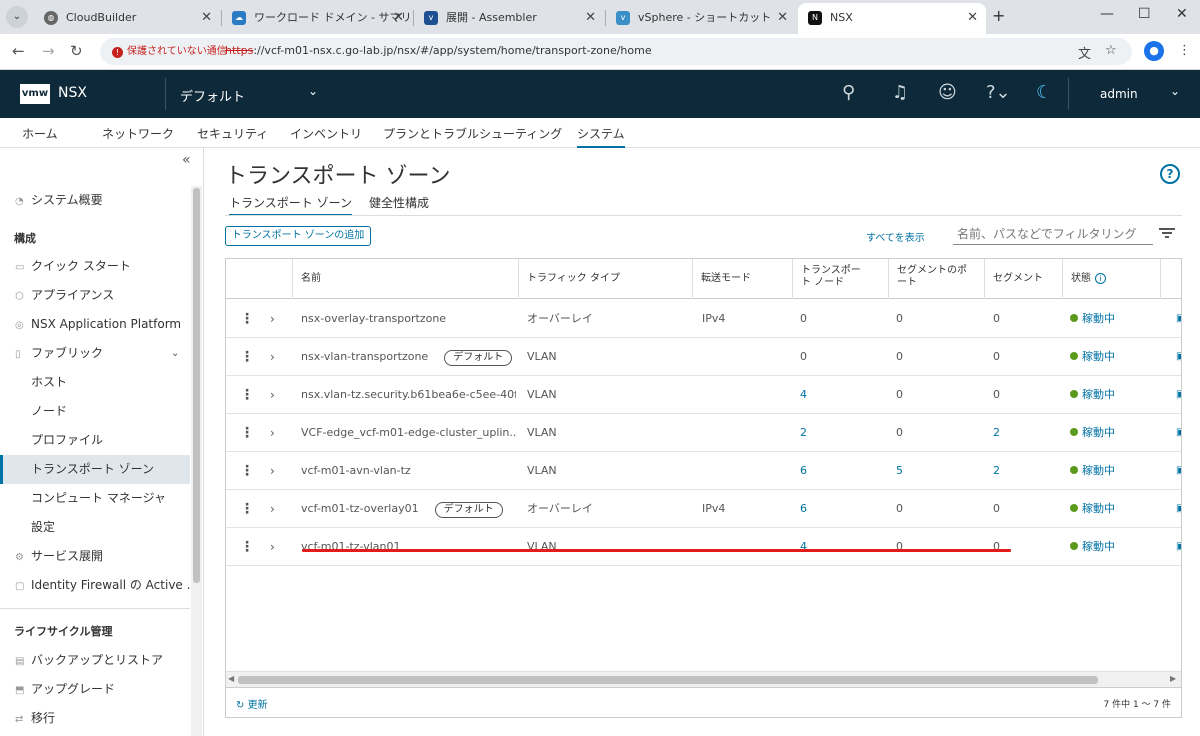 Image resolution: width=1200 pixels, height=736 pixels. I want to click on minimize-icon: —, so click(1107, 14).